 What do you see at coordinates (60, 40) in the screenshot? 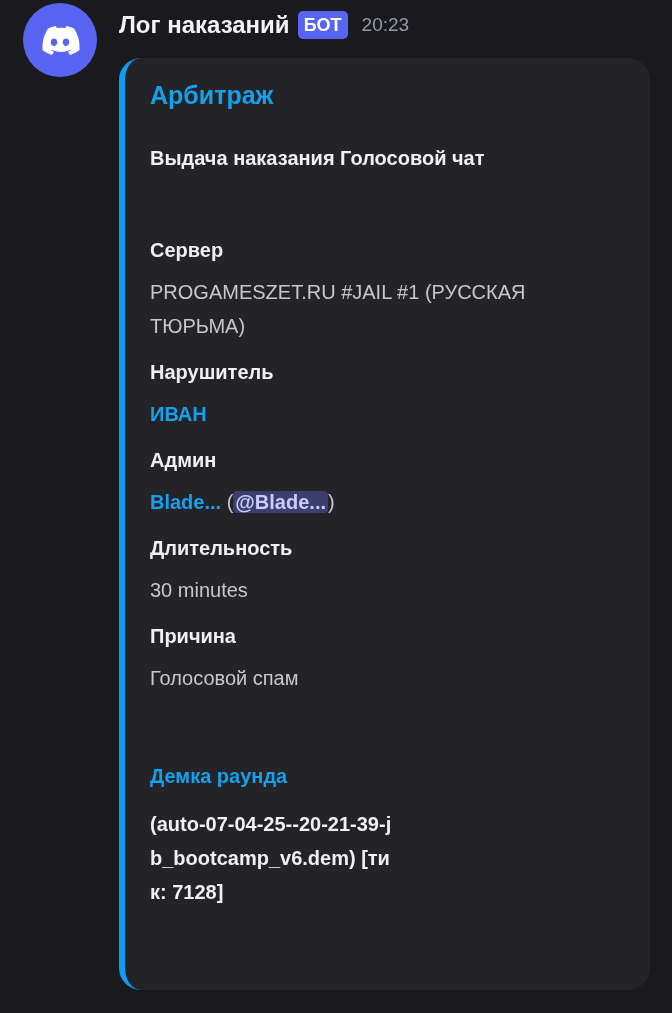
I see `avatar-icon` at bounding box center [60, 40].